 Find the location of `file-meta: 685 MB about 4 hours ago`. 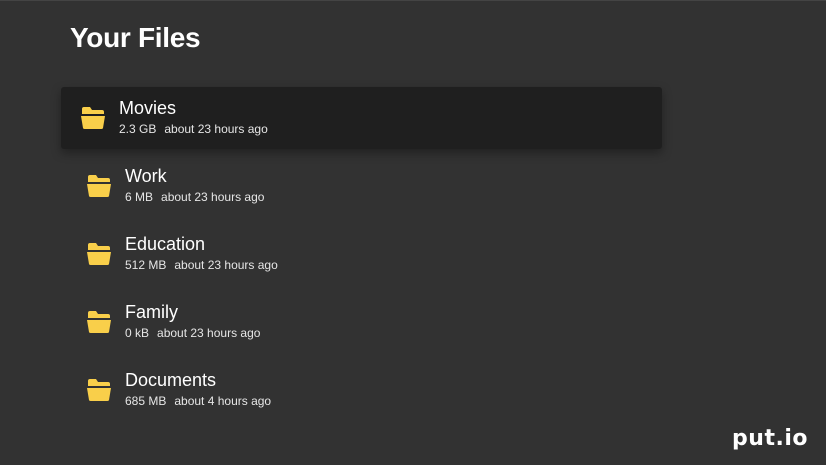

file-meta: 685 MB about 4 hours ago is located at coordinates (198, 401).